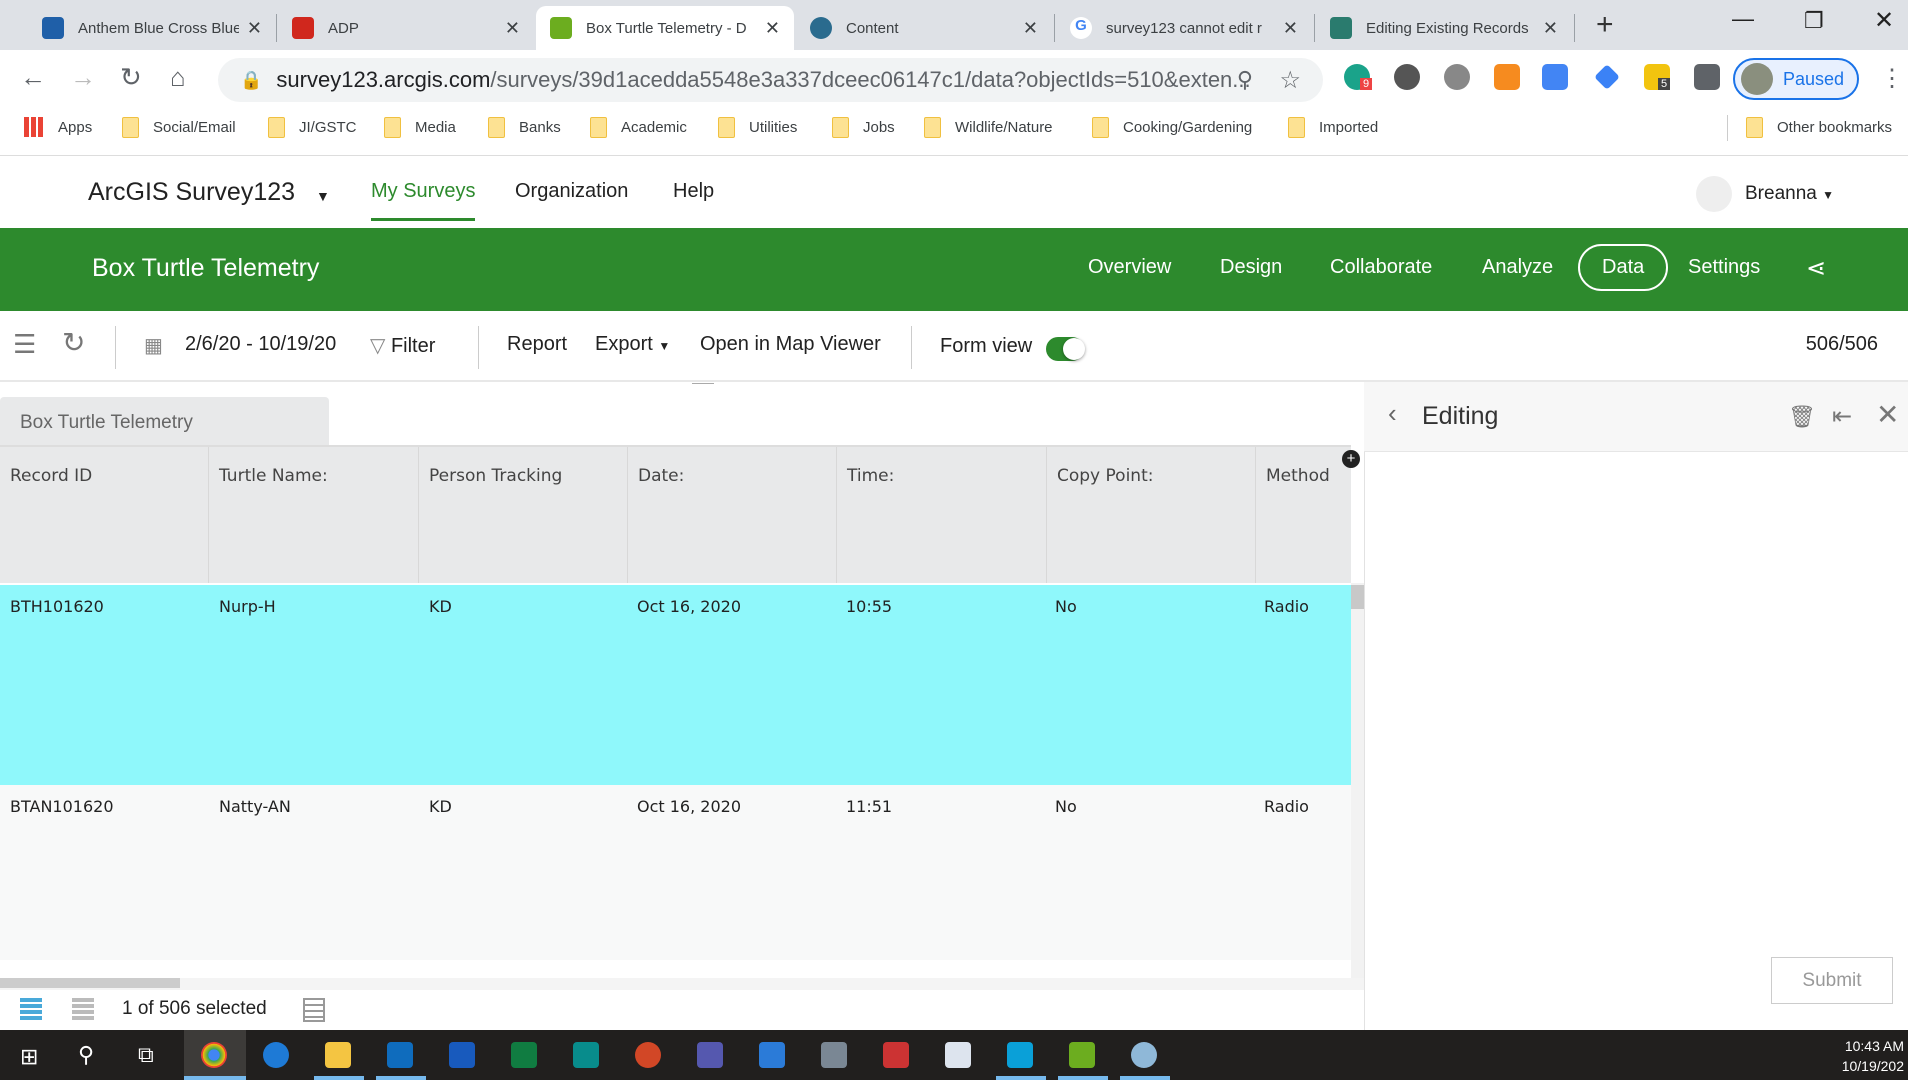 Image resolution: width=1908 pixels, height=1080 pixels. Describe the element at coordinates (1816, 268) in the screenshot. I see `share-icon: ⋖` at that location.